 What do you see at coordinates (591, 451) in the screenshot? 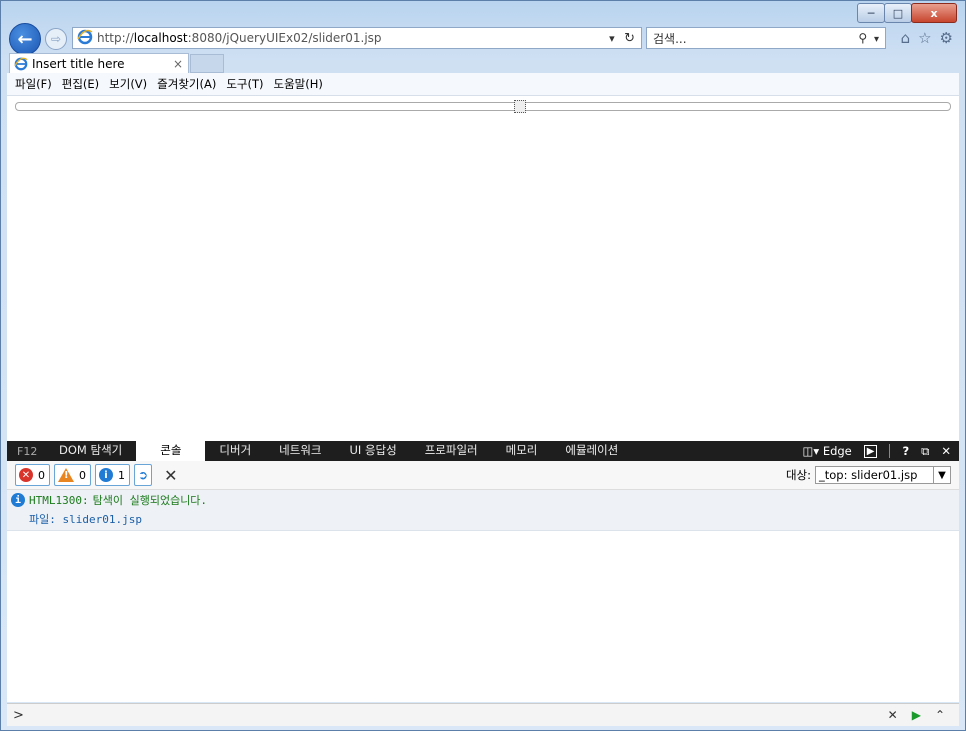
I see `tab-emulation: 에뮬레이션` at bounding box center [591, 451].